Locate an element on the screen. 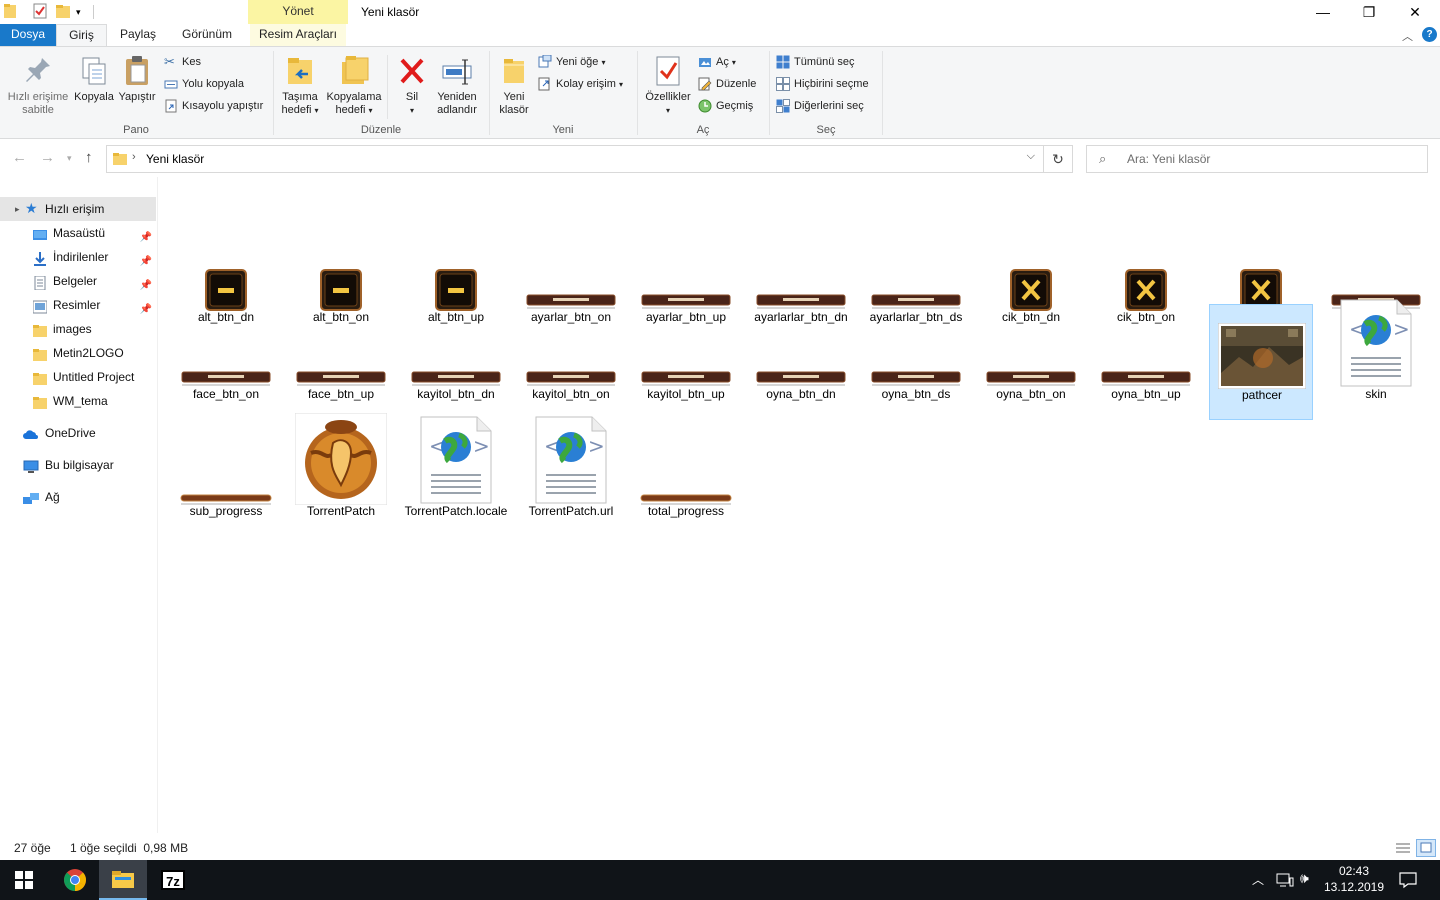  copy-path-button: Yolu kopyala is located at coordinates (203, 84).